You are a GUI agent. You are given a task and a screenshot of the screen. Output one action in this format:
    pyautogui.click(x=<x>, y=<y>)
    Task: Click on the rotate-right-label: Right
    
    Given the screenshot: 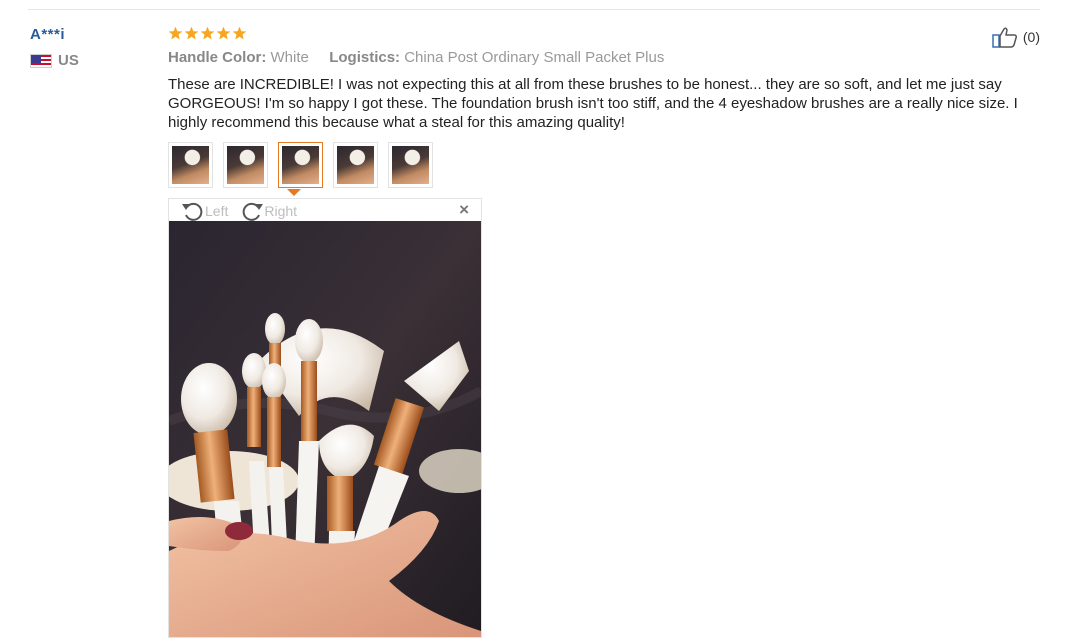 What is the action you would take?
    pyautogui.click(x=281, y=210)
    